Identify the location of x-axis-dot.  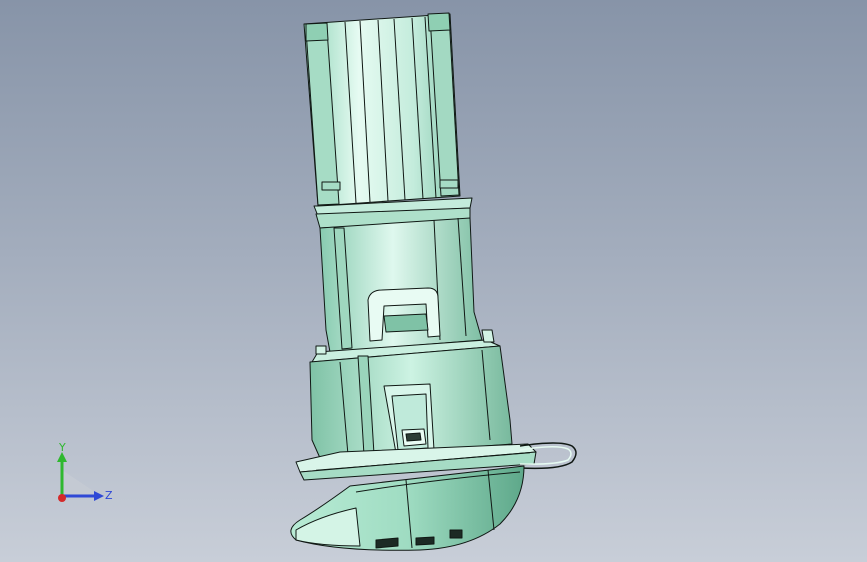
(62, 498).